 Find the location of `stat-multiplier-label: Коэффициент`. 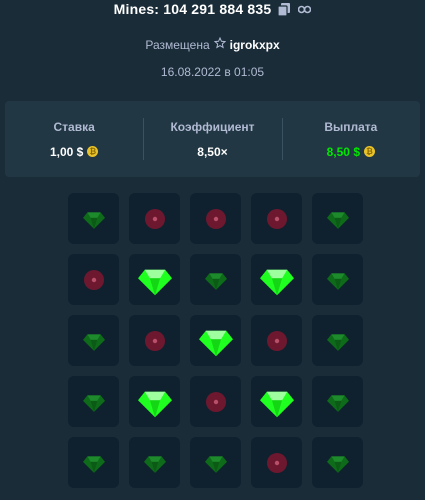

stat-multiplier-label: Коэффициент is located at coordinates (212, 126).